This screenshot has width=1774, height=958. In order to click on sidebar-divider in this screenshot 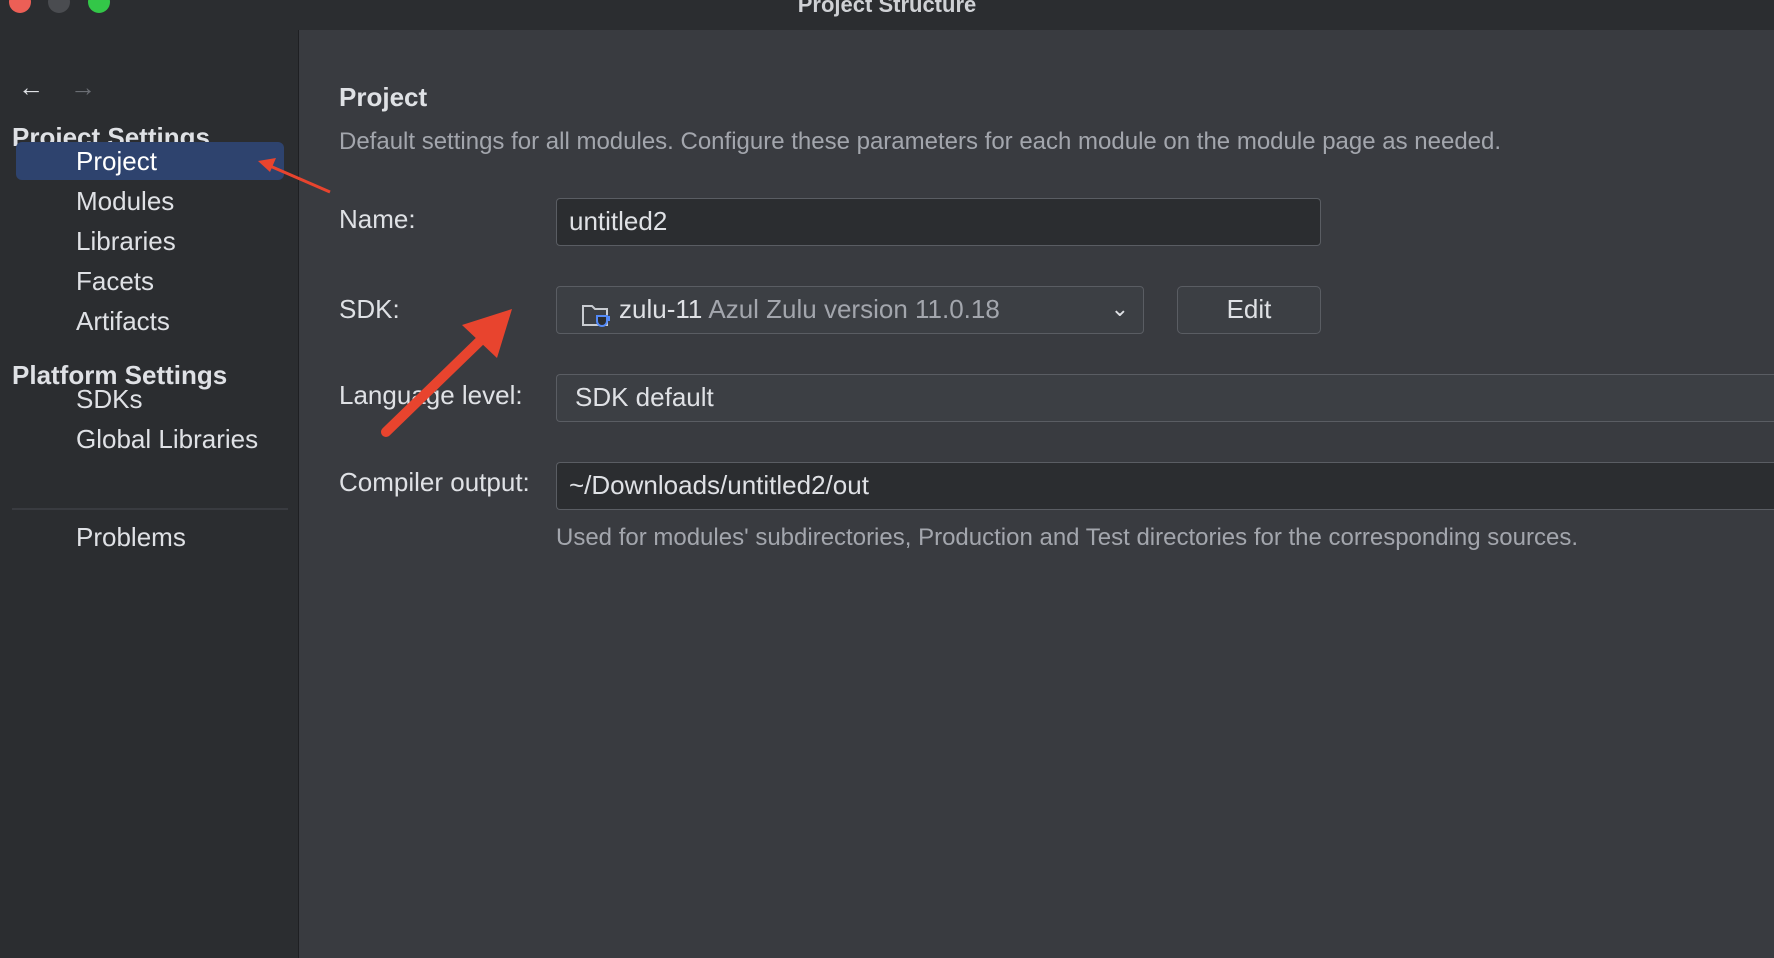, I will do `click(150, 509)`.